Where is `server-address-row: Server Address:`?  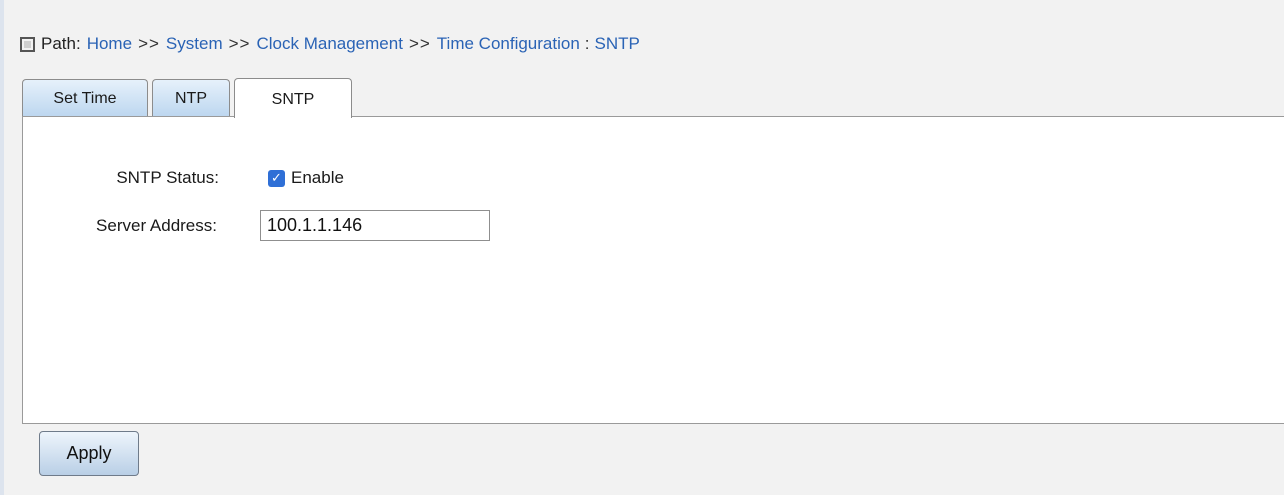
server-address-row: Server Address: is located at coordinates (263, 225).